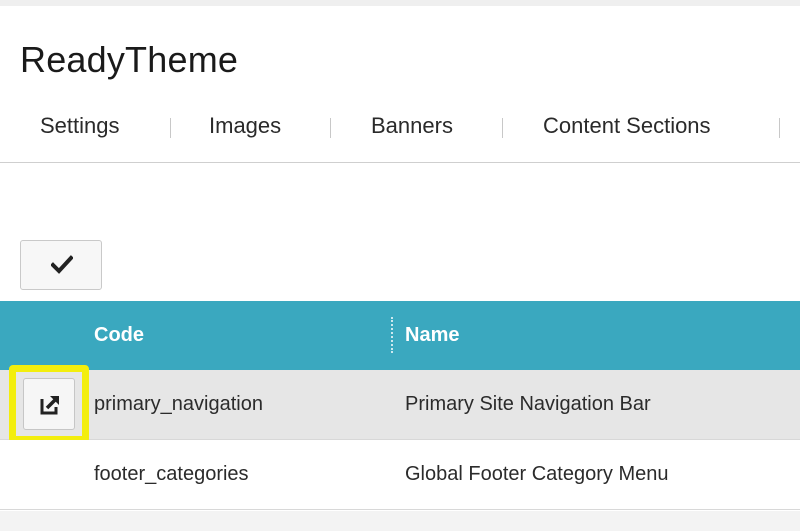 Image resolution: width=800 pixels, height=531 pixels. I want to click on column-resize-handle, so click(392, 335).